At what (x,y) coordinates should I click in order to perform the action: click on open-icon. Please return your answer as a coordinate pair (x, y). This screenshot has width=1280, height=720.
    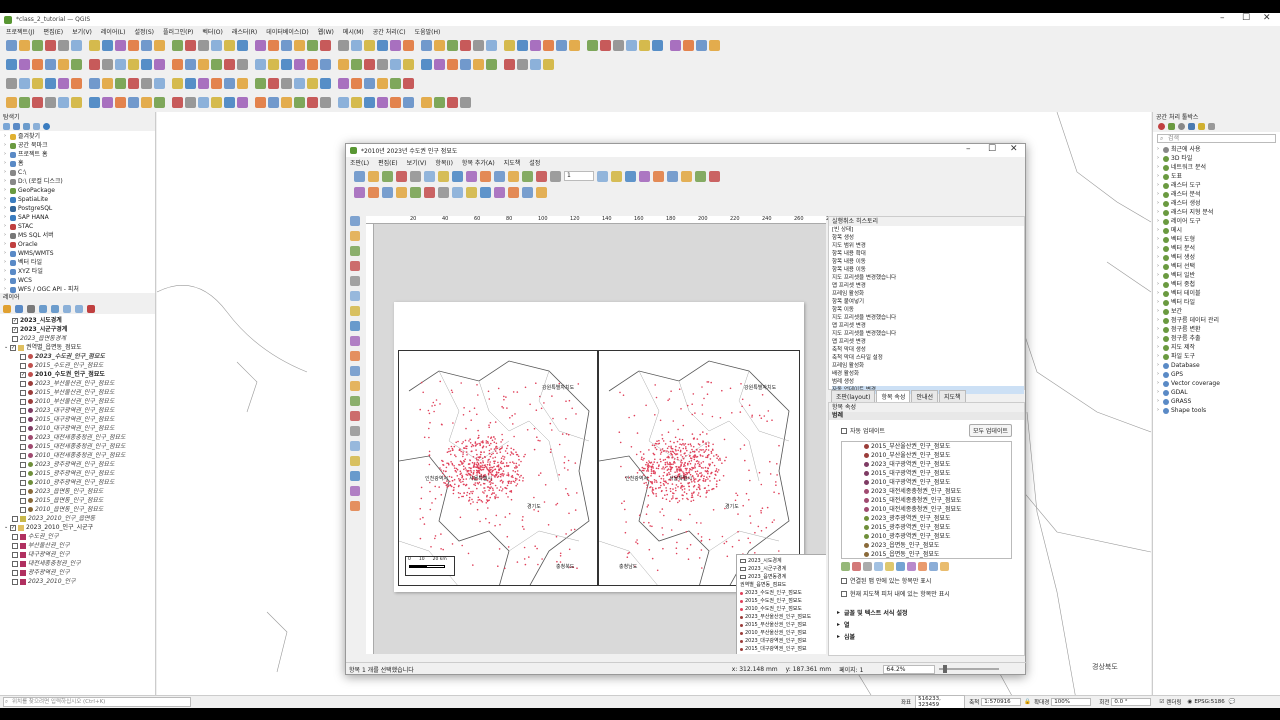
    Looking at the image, I should click on (24, 45).